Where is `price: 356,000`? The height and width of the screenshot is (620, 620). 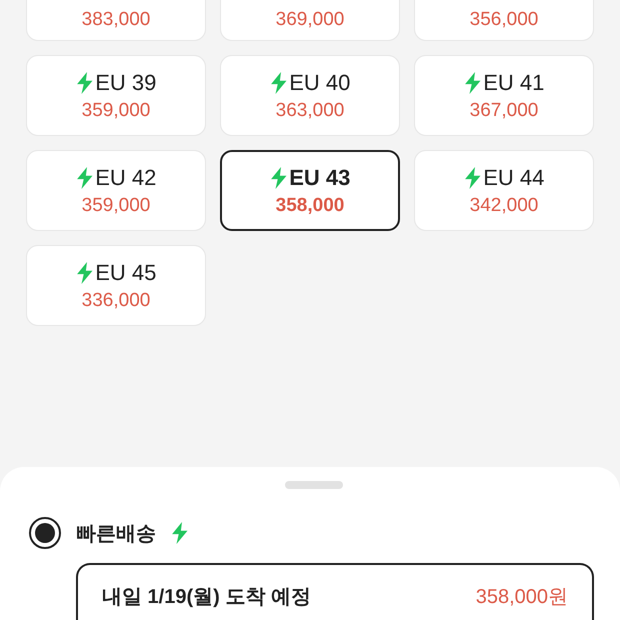 price: 356,000 is located at coordinates (504, 19).